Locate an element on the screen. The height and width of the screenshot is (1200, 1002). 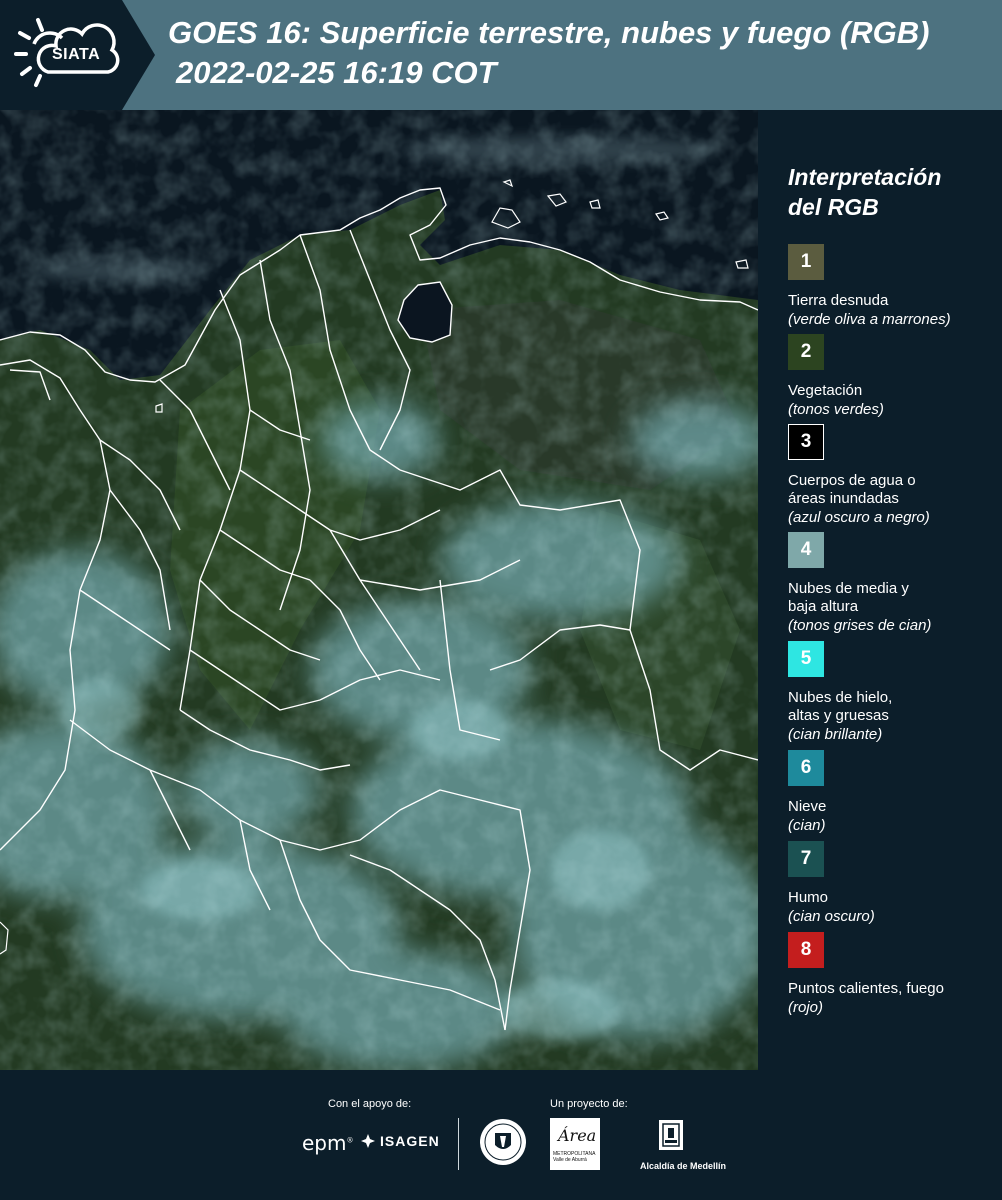
support-label: Con el apoyo de: is located at coordinates (370, 1104).